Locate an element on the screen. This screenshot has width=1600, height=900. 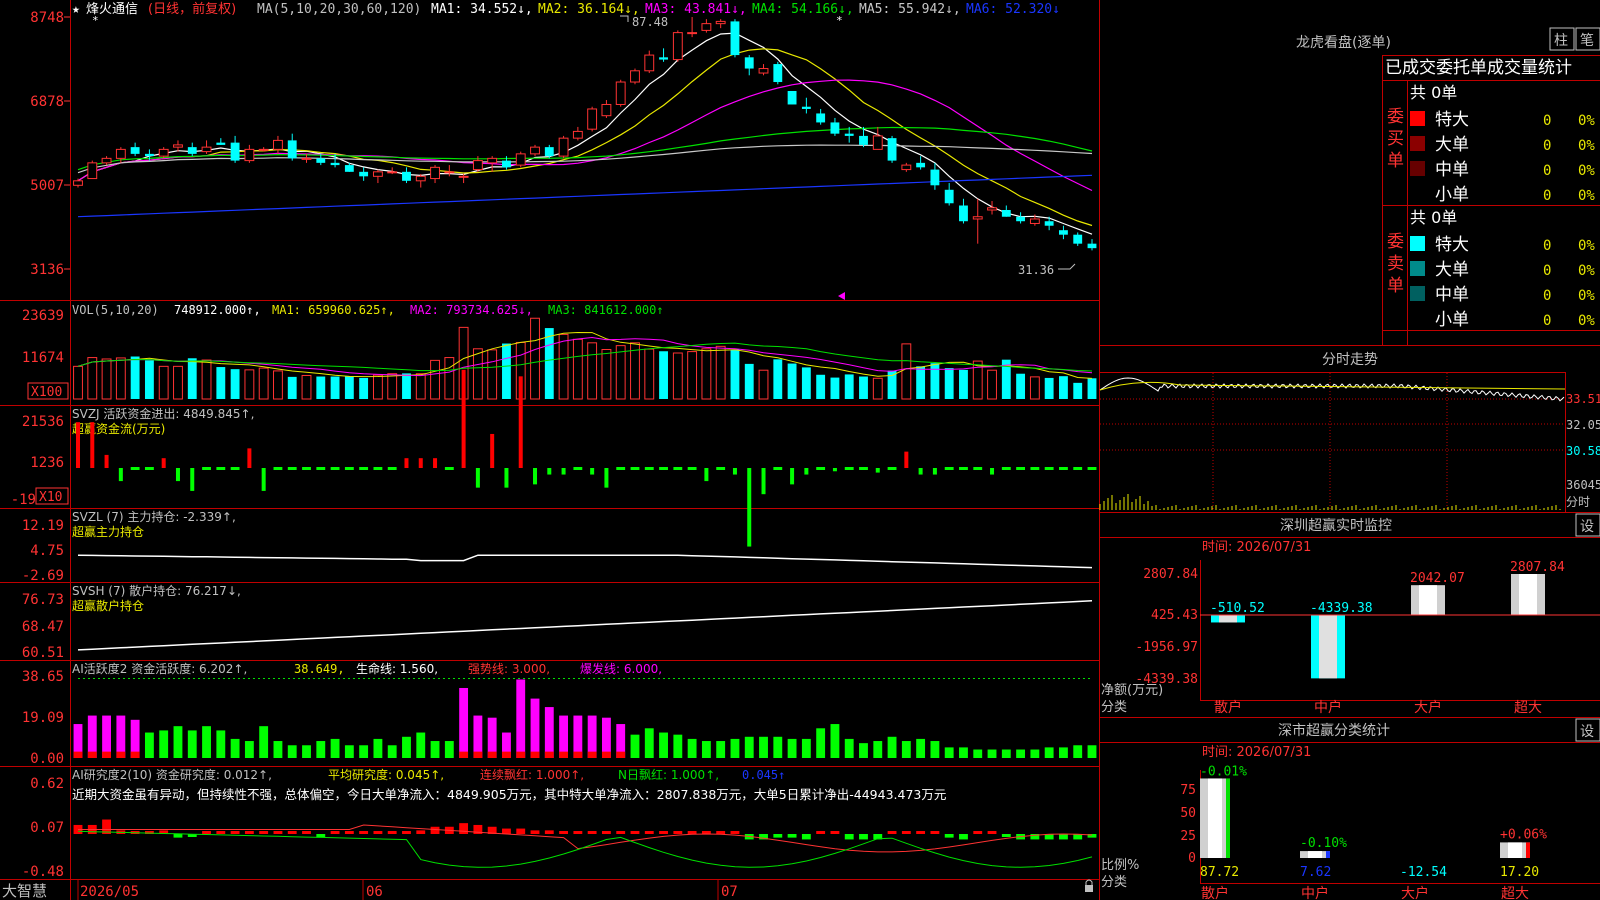
svzl-plot is located at coordinates (585, 561).